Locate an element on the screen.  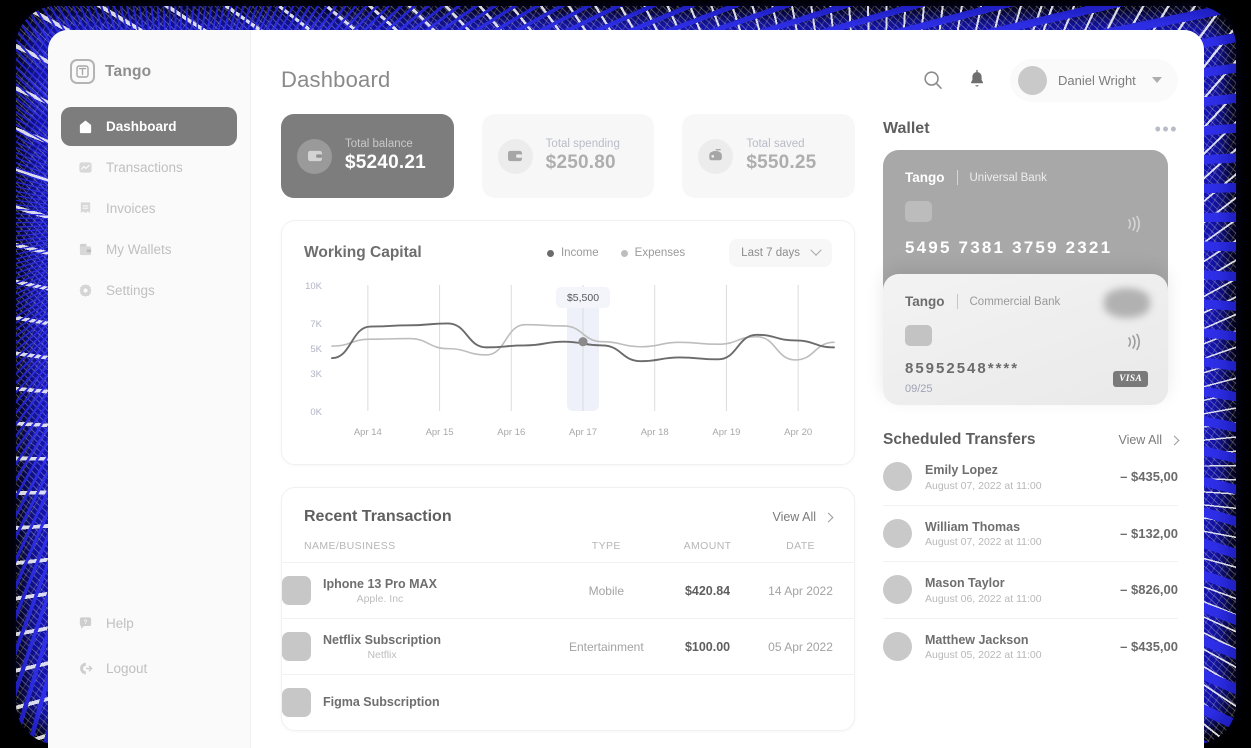
column-header-type: TYPE is located at coordinates (606, 546).